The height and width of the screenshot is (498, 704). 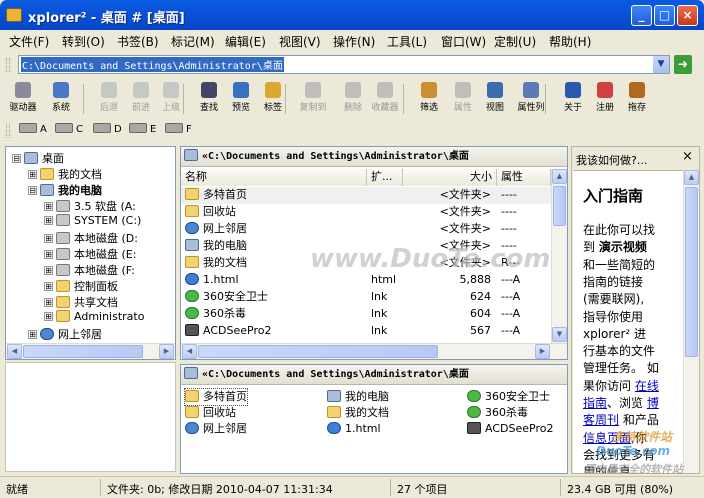 I want to click on menu-item: 帮助(H), so click(x=570, y=41).